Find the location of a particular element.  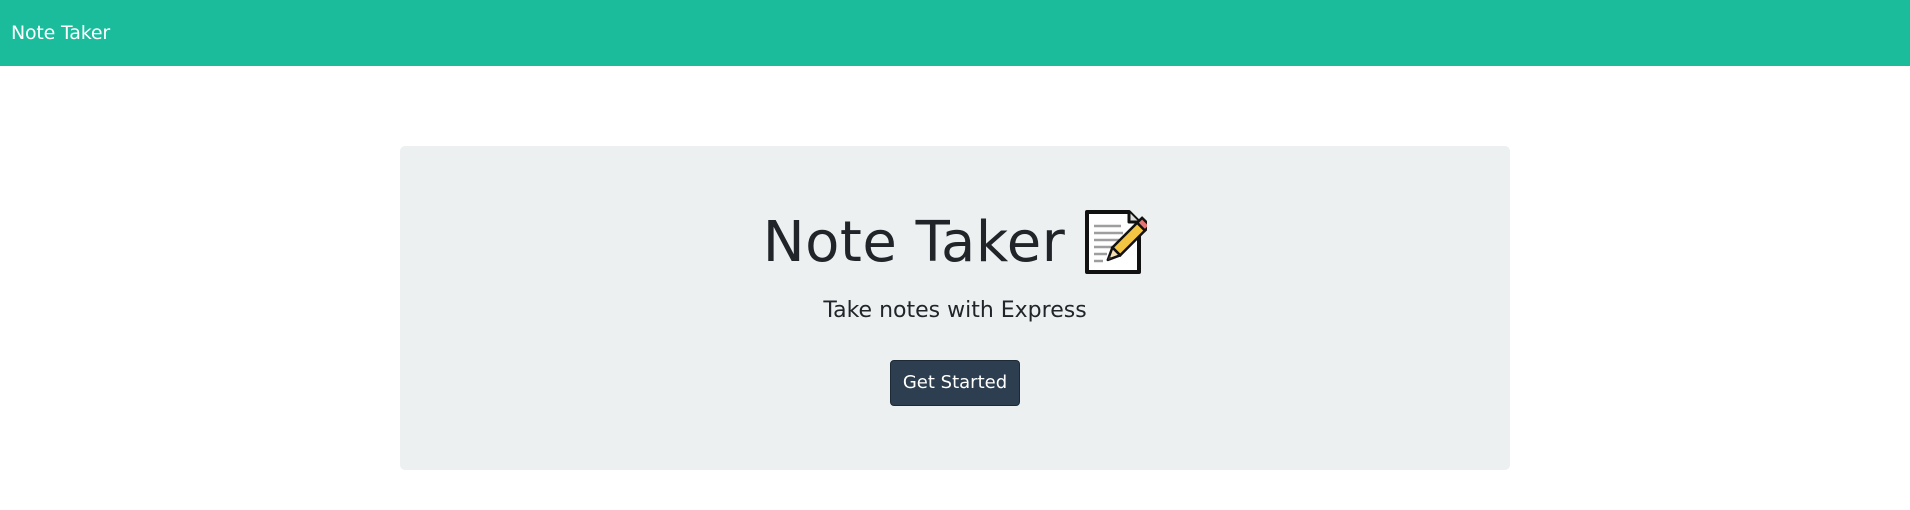

get-started-button: Get Started is located at coordinates (955, 383).